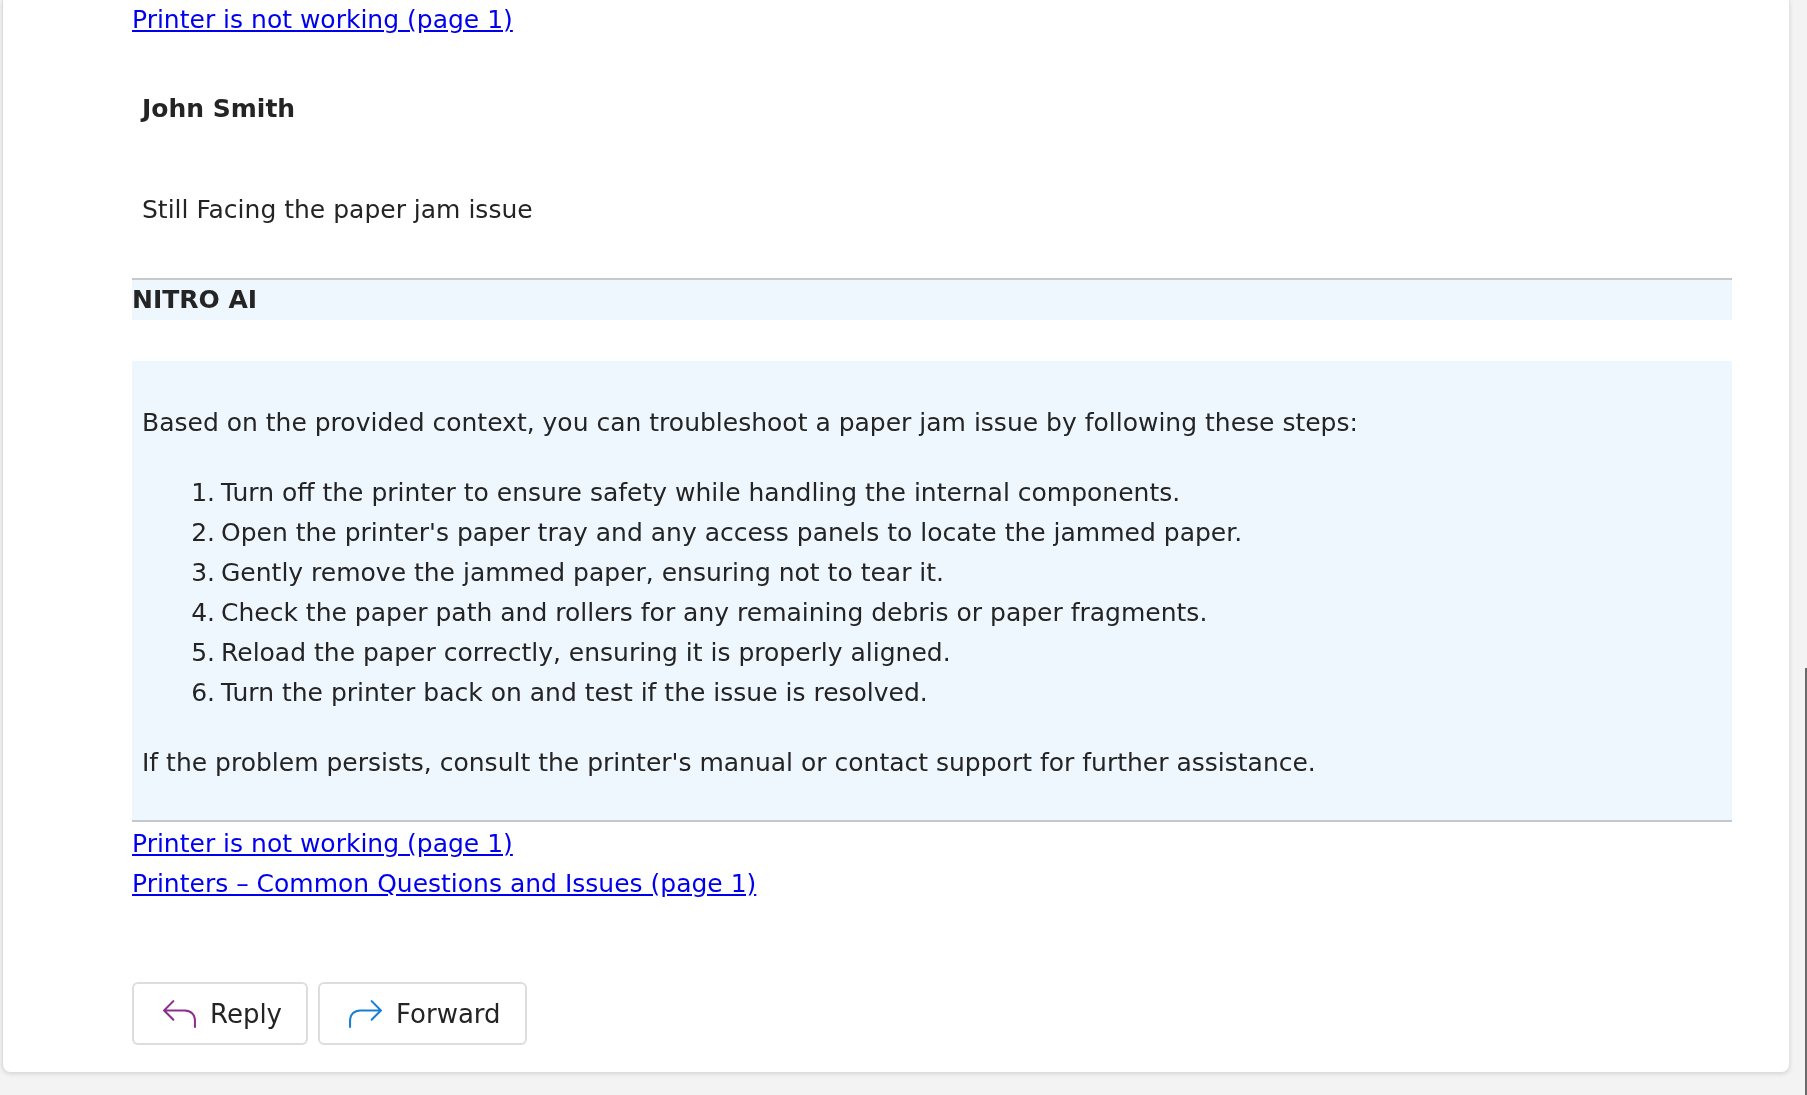 The width and height of the screenshot is (1807, 1095). What do you see at coordinates (714, 613) in the screenshot?
I see `step-text: Check the paper path and rollers for any remaining debris or paper fragments.` at bounding box center [714, 613].